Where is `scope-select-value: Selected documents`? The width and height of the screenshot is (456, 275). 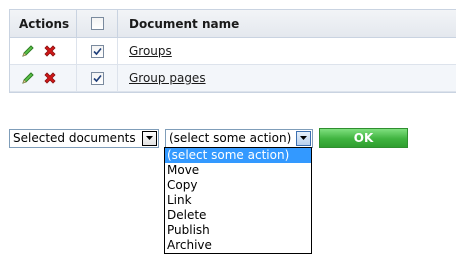
scope-select-value: Selected documents is located at coordinates (74, 138).